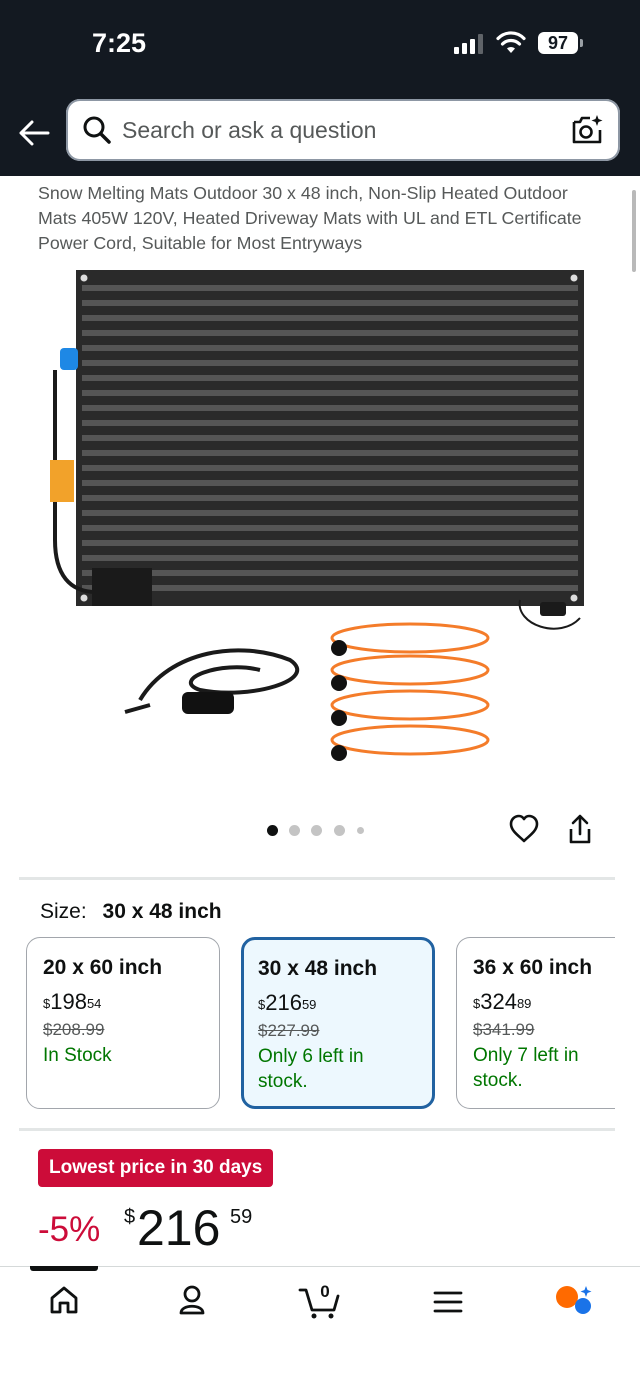 Image resolution: width=640 pixels, height=1389 pixels. Describe the element at coordinates (634, 231) in the screenshot. I see `scroll-indicator` at that location.